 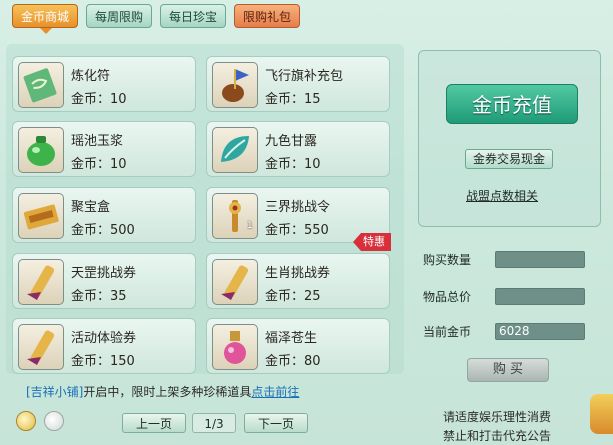 I want to click on shop-item: 生肖挑战券 金币：25, so click(x=298, y=281).